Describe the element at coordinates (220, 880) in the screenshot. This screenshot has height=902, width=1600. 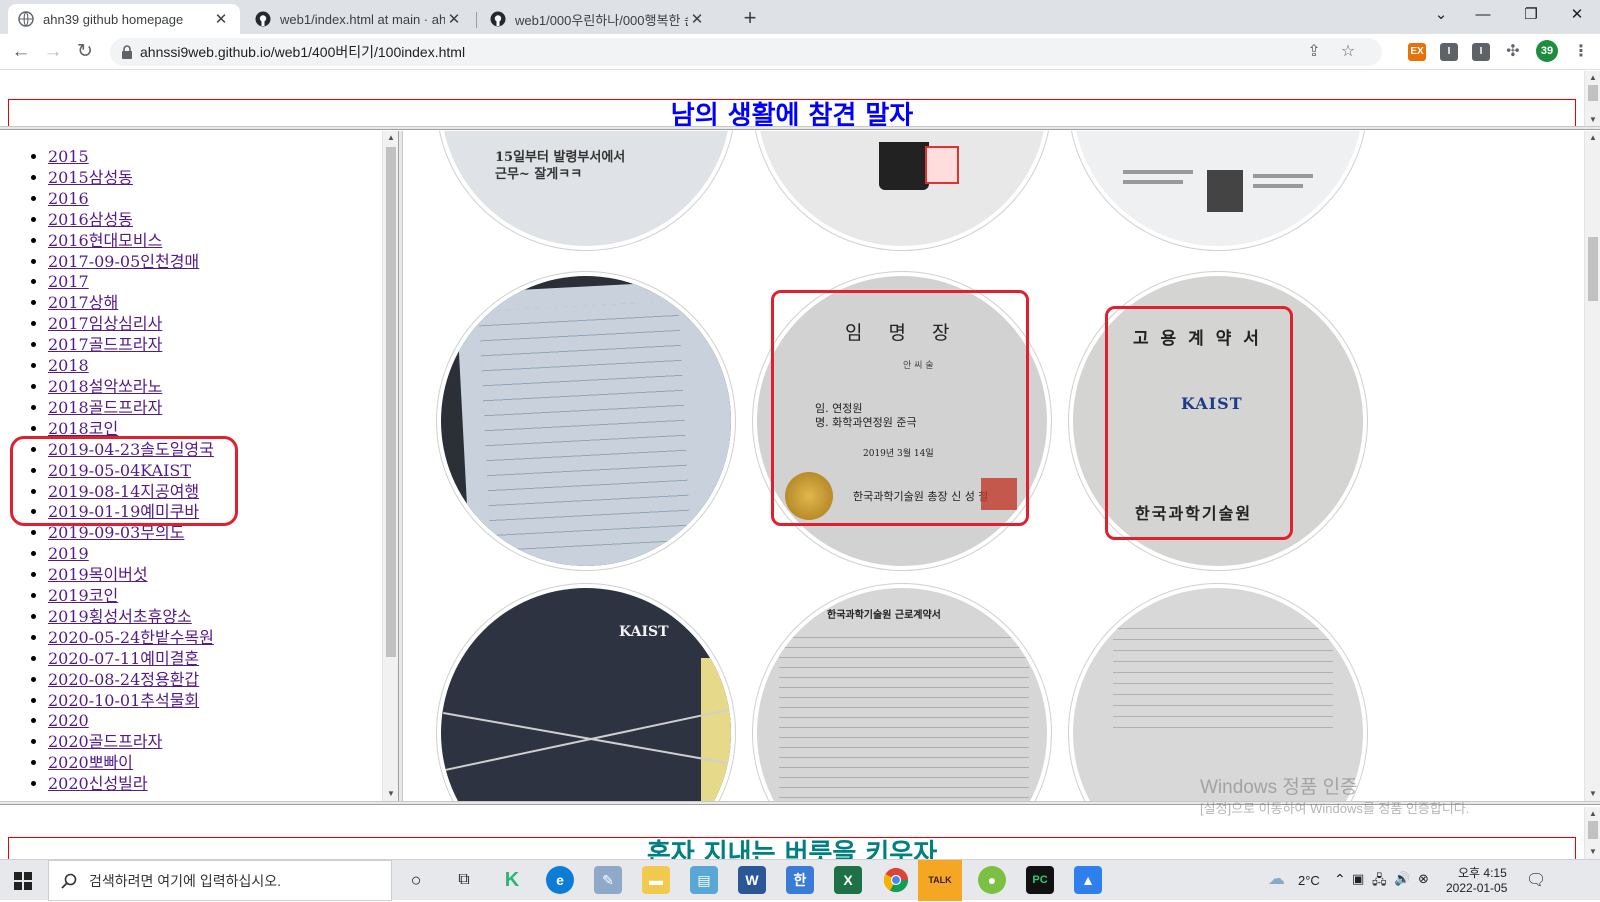
I see `taskbar-search: 검색하려면 여기에 입력하십시오.` at that location.